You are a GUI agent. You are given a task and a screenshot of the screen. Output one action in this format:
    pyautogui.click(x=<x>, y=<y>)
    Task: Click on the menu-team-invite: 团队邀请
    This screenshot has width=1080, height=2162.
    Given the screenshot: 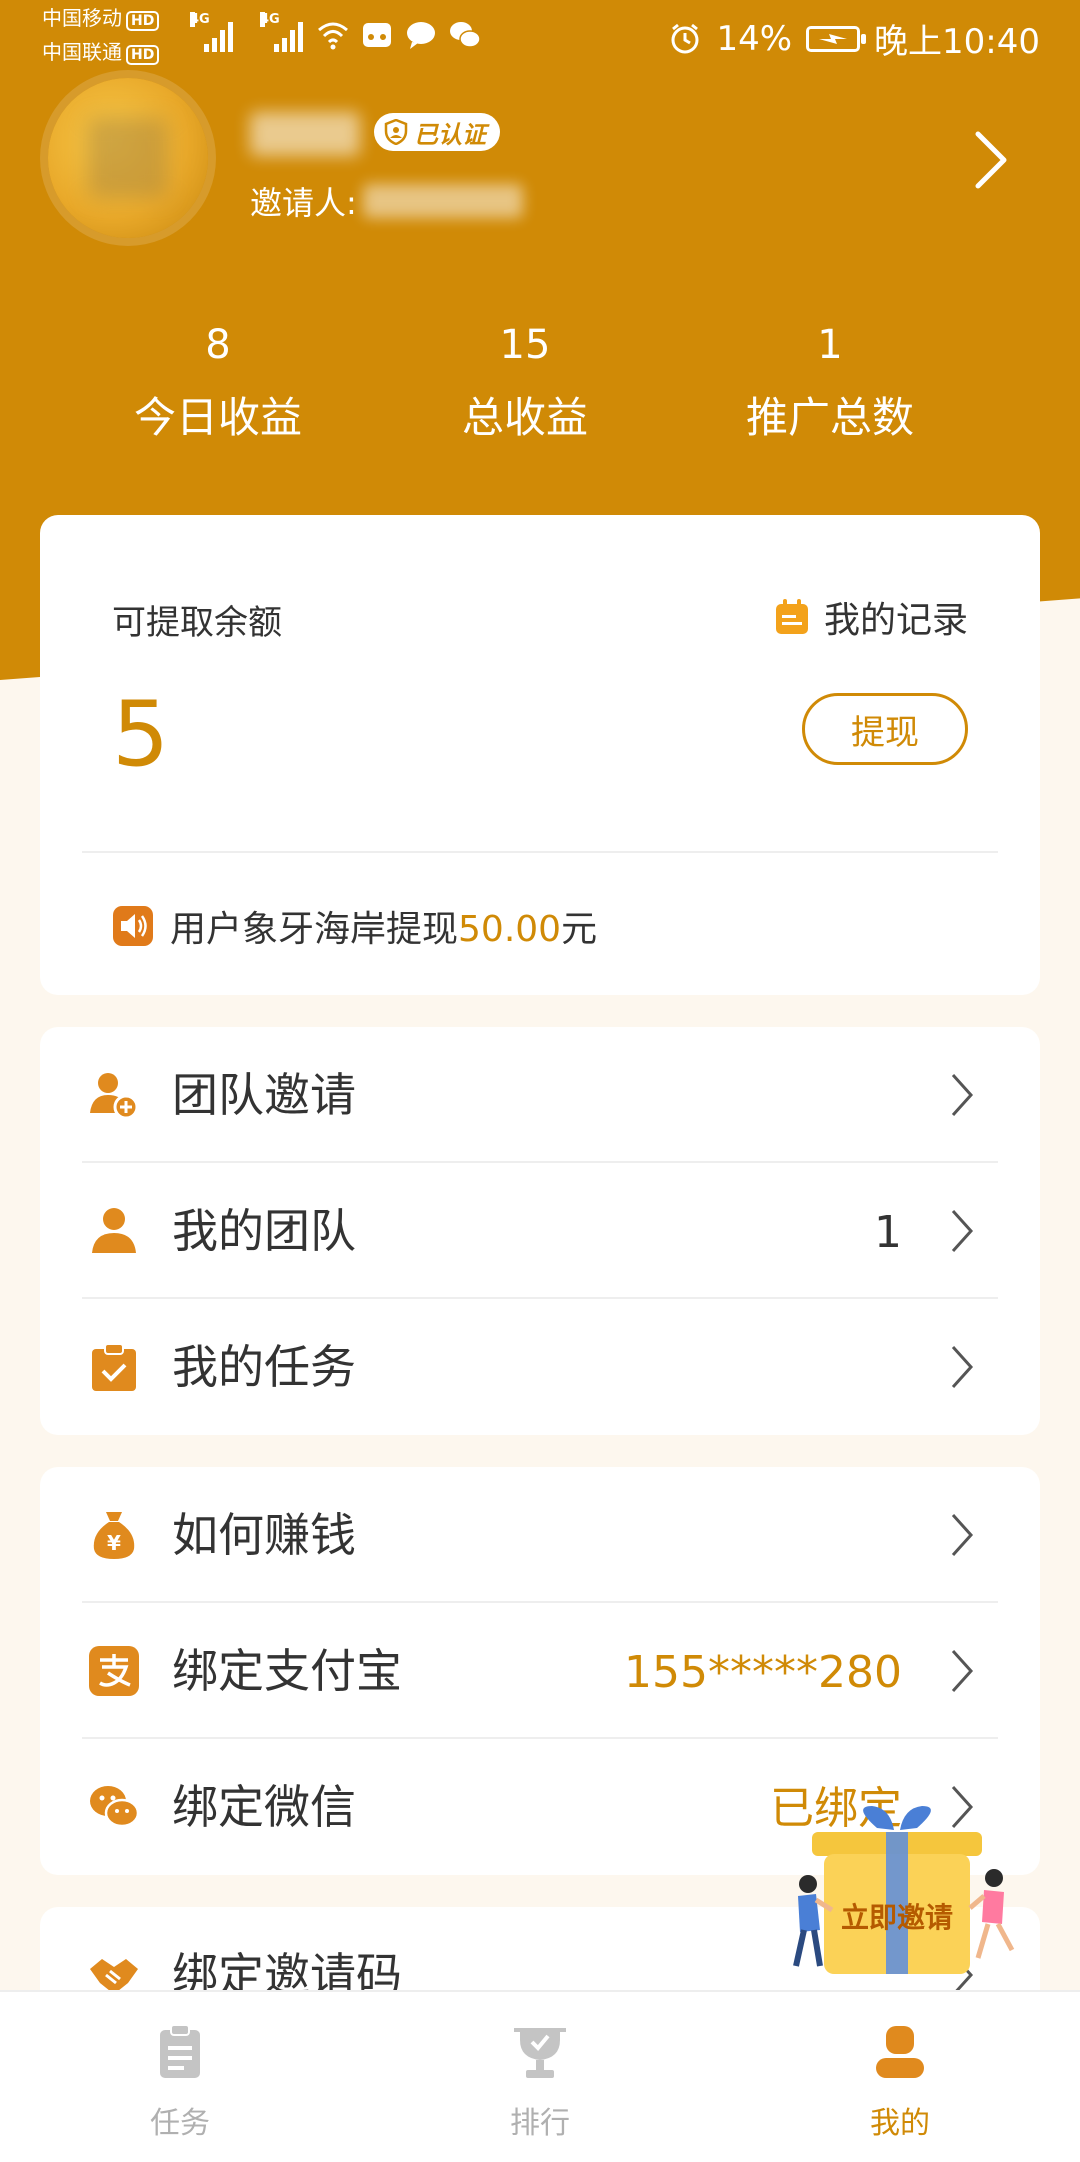 What is the action you would take?
    pyautogui.click(x=540, y=1095)
    